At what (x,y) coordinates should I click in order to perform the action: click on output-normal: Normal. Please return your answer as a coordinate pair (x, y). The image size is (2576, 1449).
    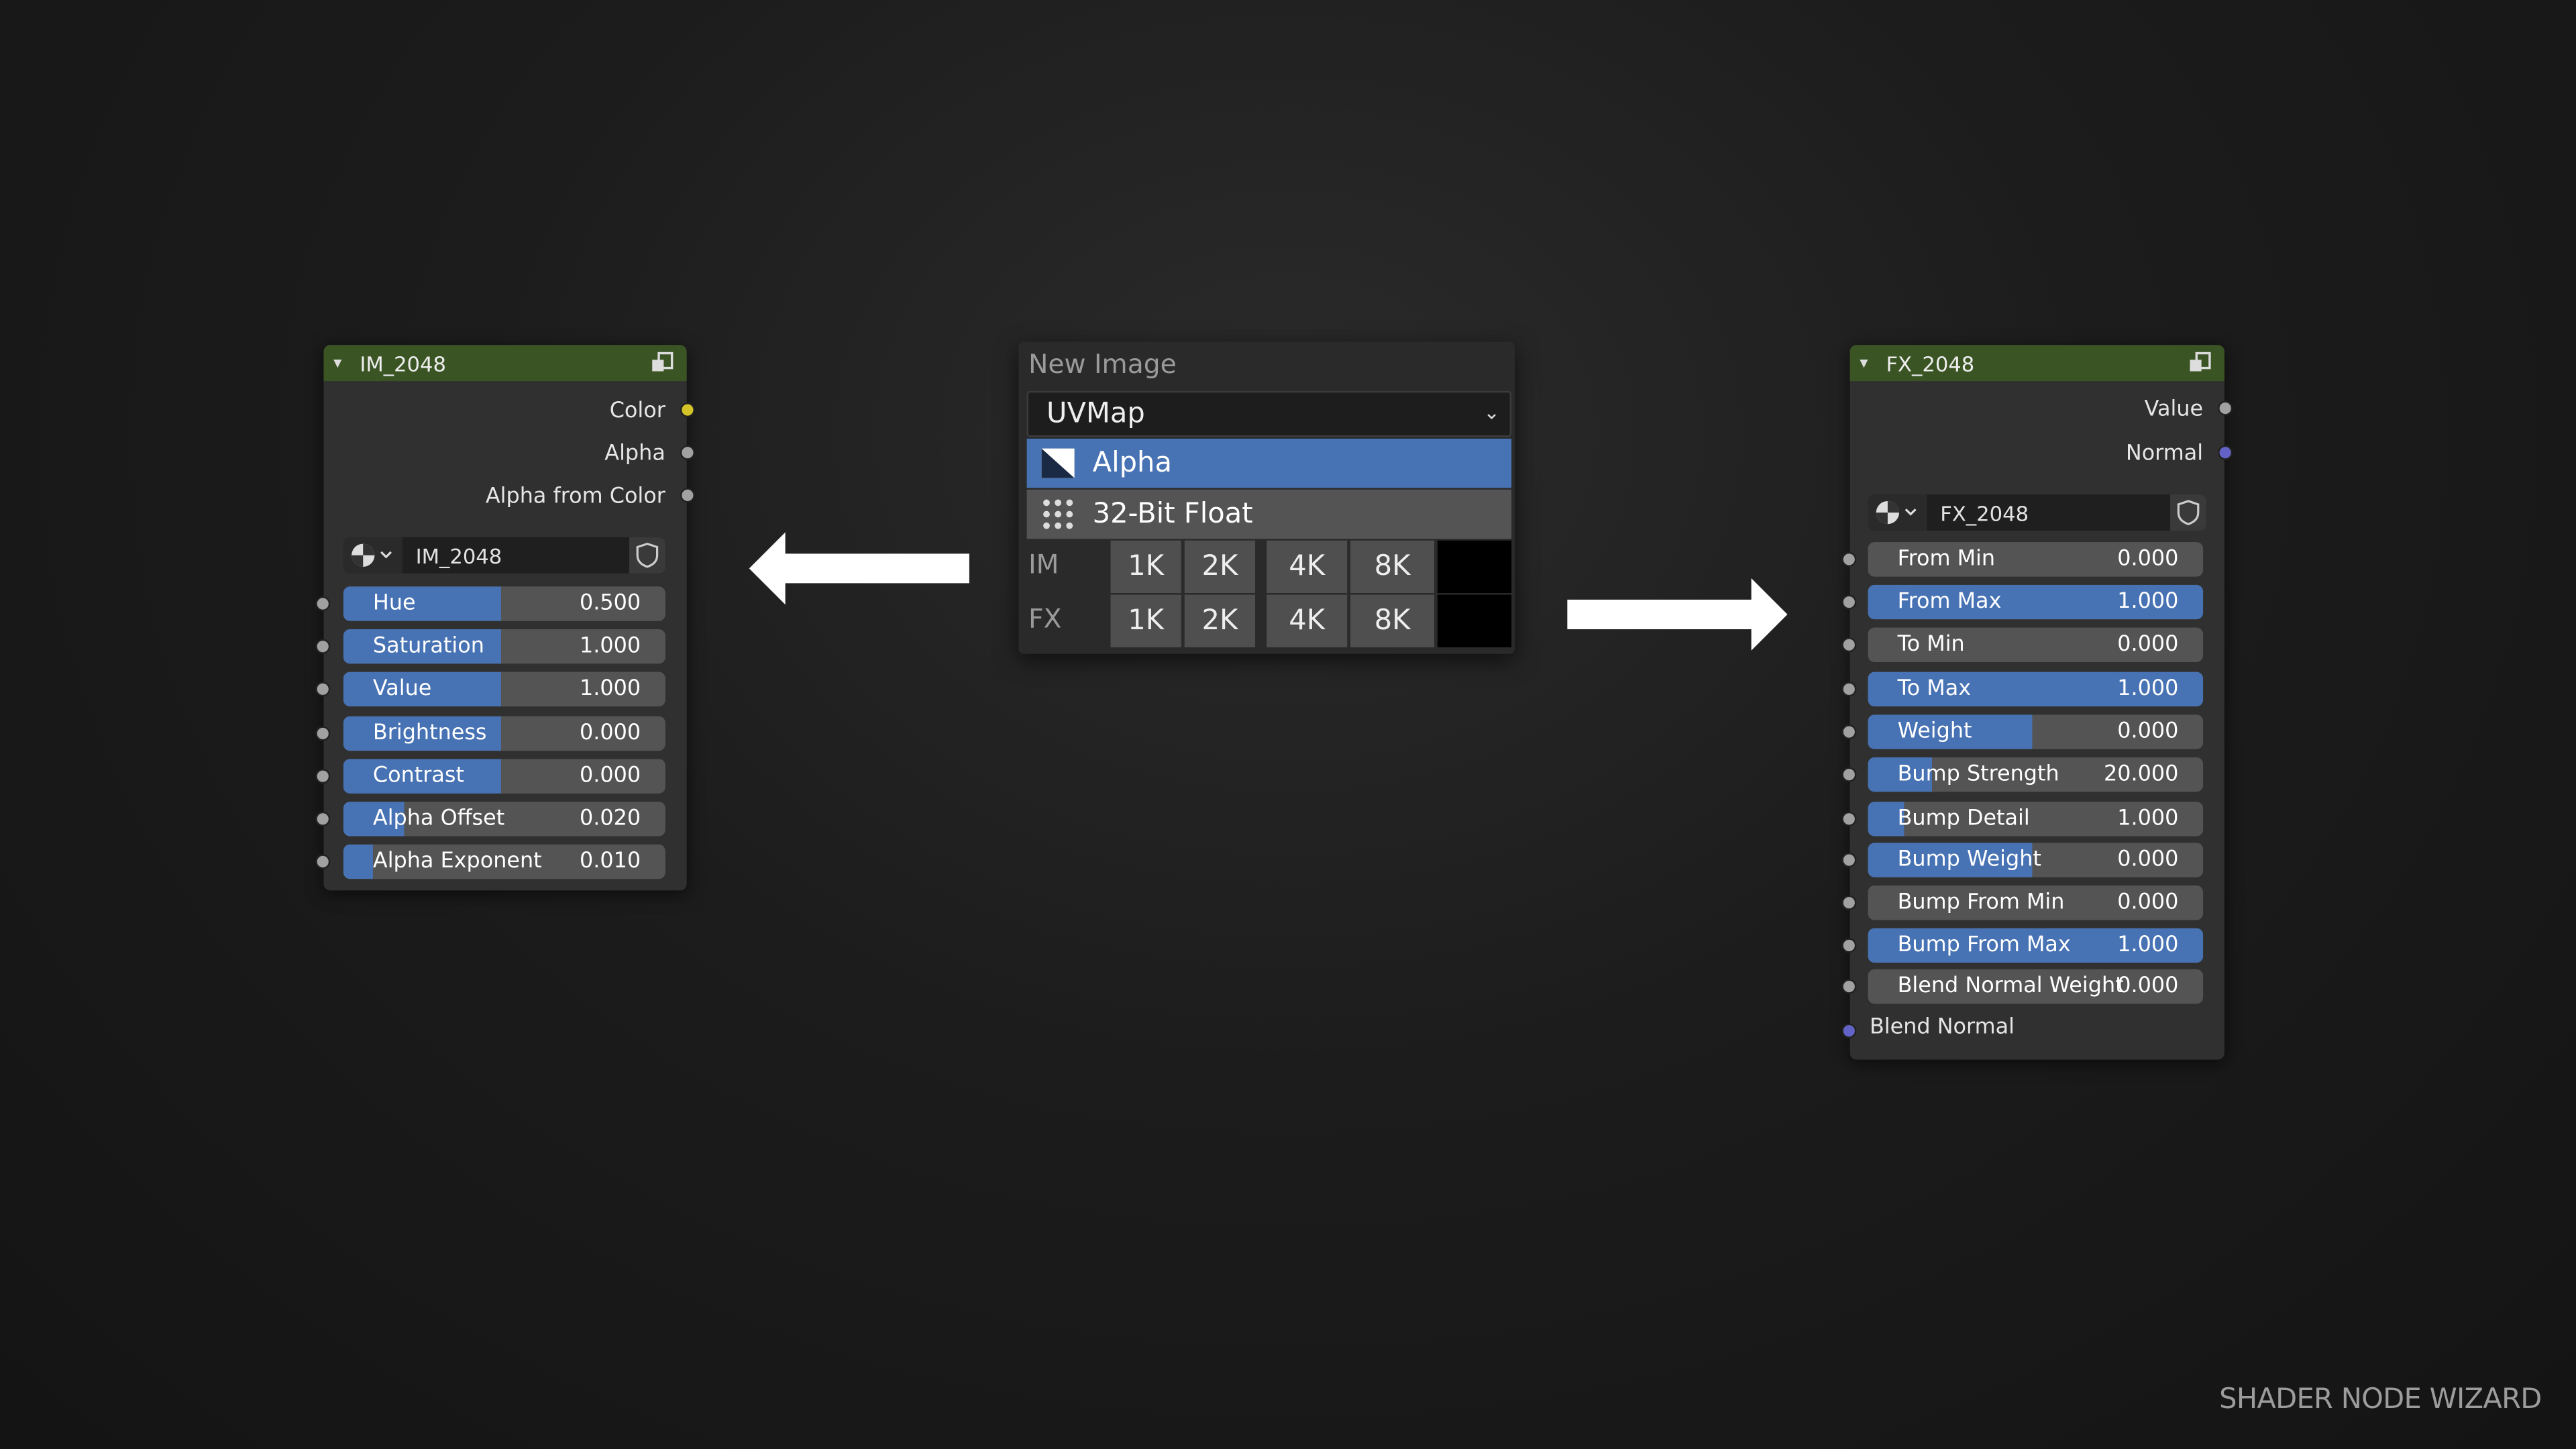
    Looking at the image, I should click on (2179, 453).